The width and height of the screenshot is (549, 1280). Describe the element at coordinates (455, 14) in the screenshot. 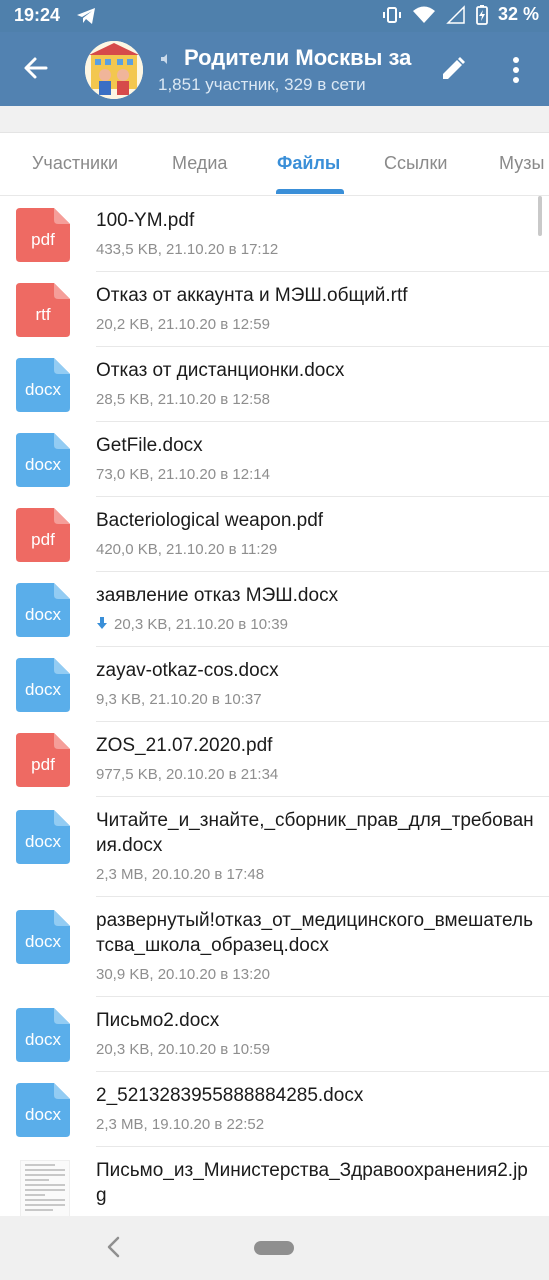

I see `signal-icon` at that location.